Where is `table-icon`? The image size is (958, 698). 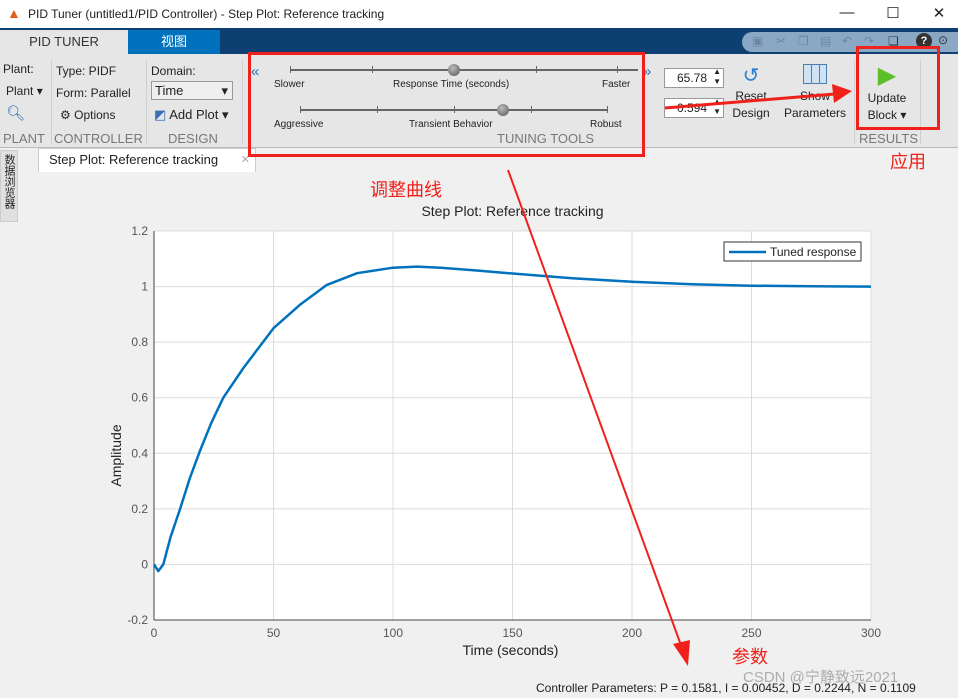
table-icon is located at coordinates (815, 74).